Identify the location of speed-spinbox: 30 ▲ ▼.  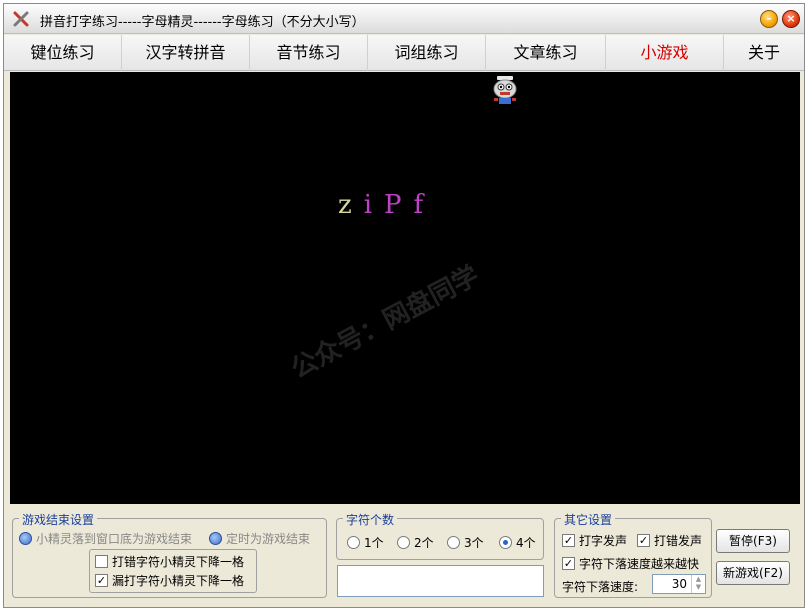
(679, 584).